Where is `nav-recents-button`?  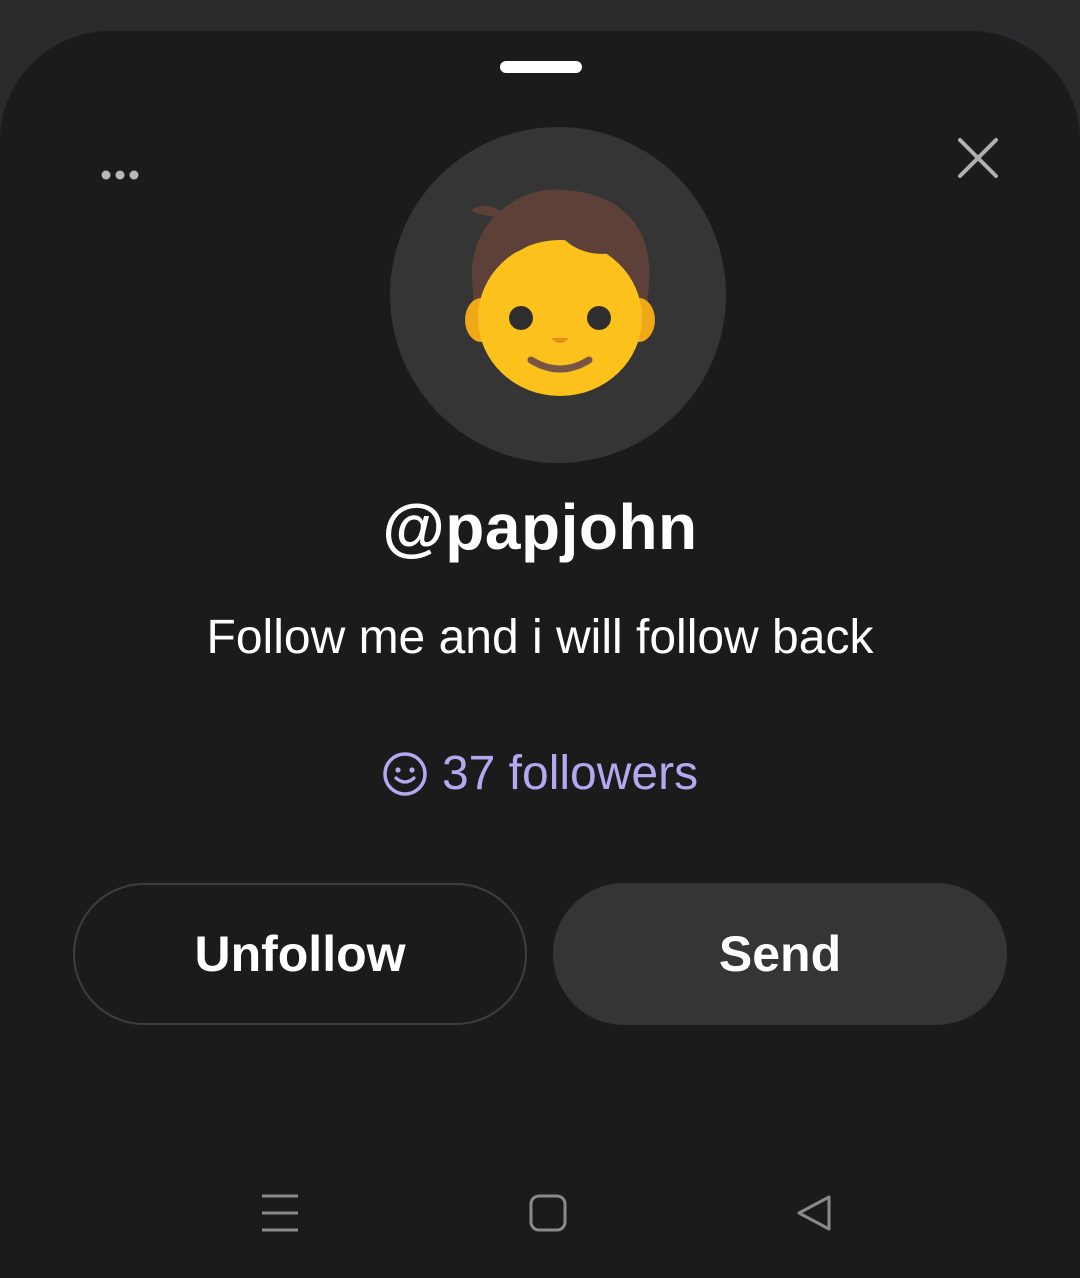
nav-recents-button is located at coordinates (280, 1213).